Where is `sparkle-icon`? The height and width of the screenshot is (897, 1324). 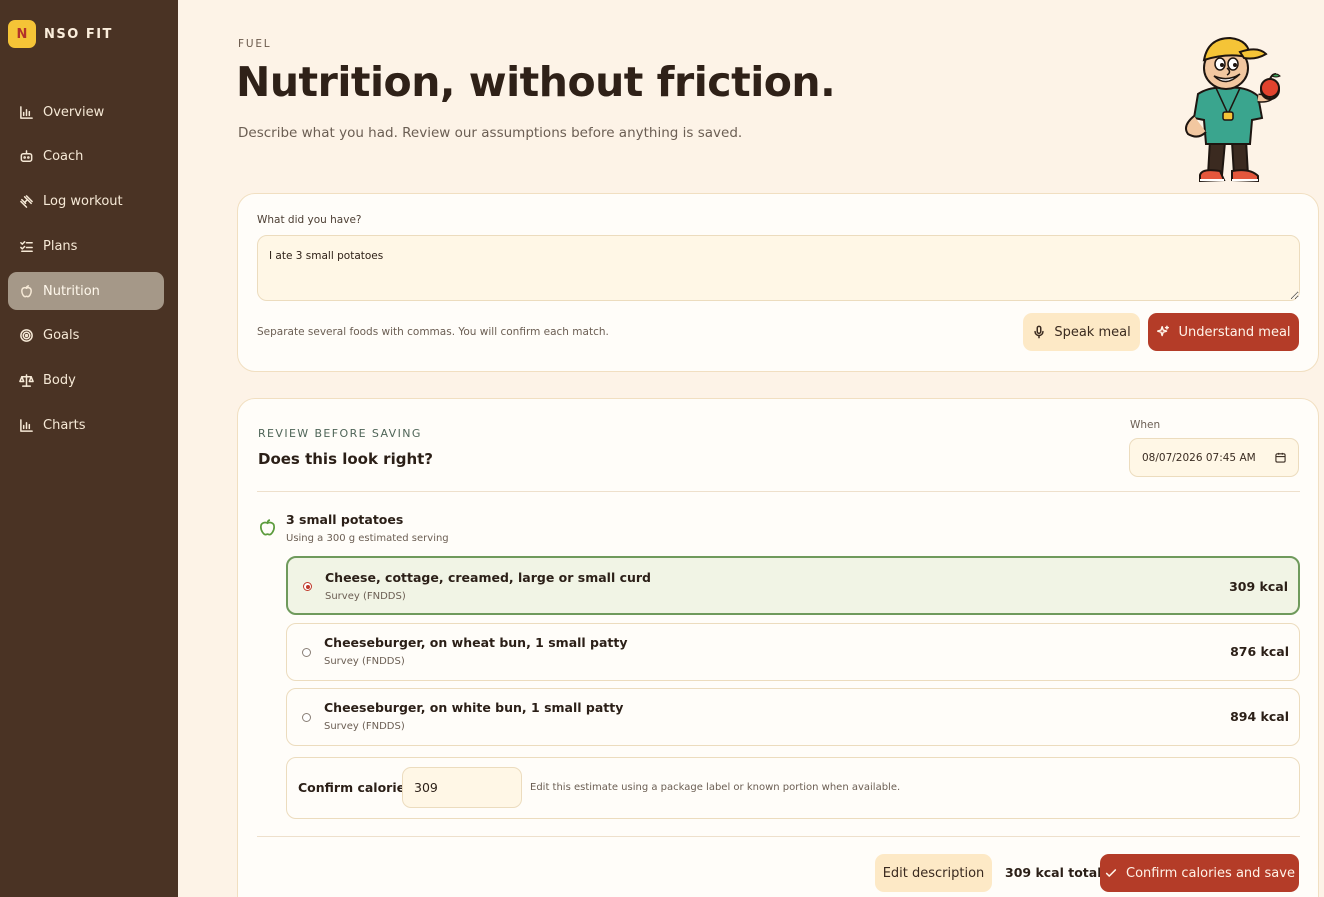
sparkle-icon is located at coordinates (1163, 331).